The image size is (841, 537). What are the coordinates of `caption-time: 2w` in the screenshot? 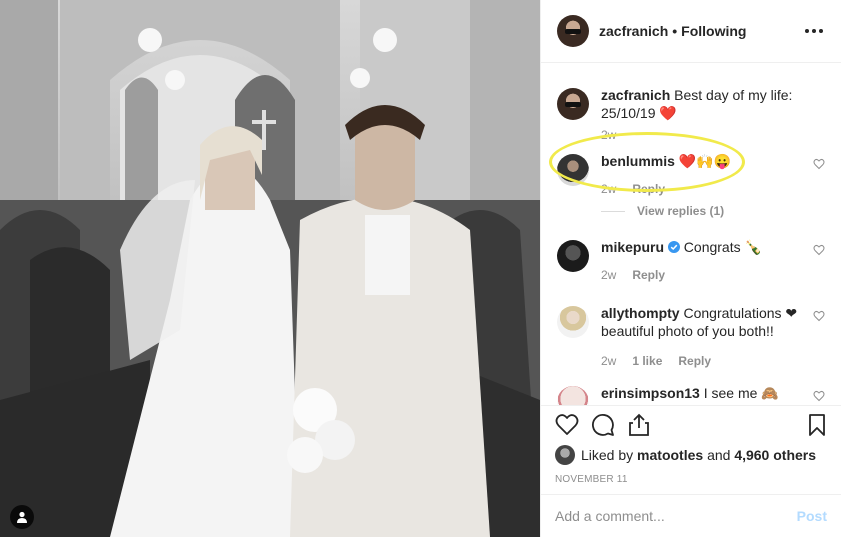 It's located at (608, 135).